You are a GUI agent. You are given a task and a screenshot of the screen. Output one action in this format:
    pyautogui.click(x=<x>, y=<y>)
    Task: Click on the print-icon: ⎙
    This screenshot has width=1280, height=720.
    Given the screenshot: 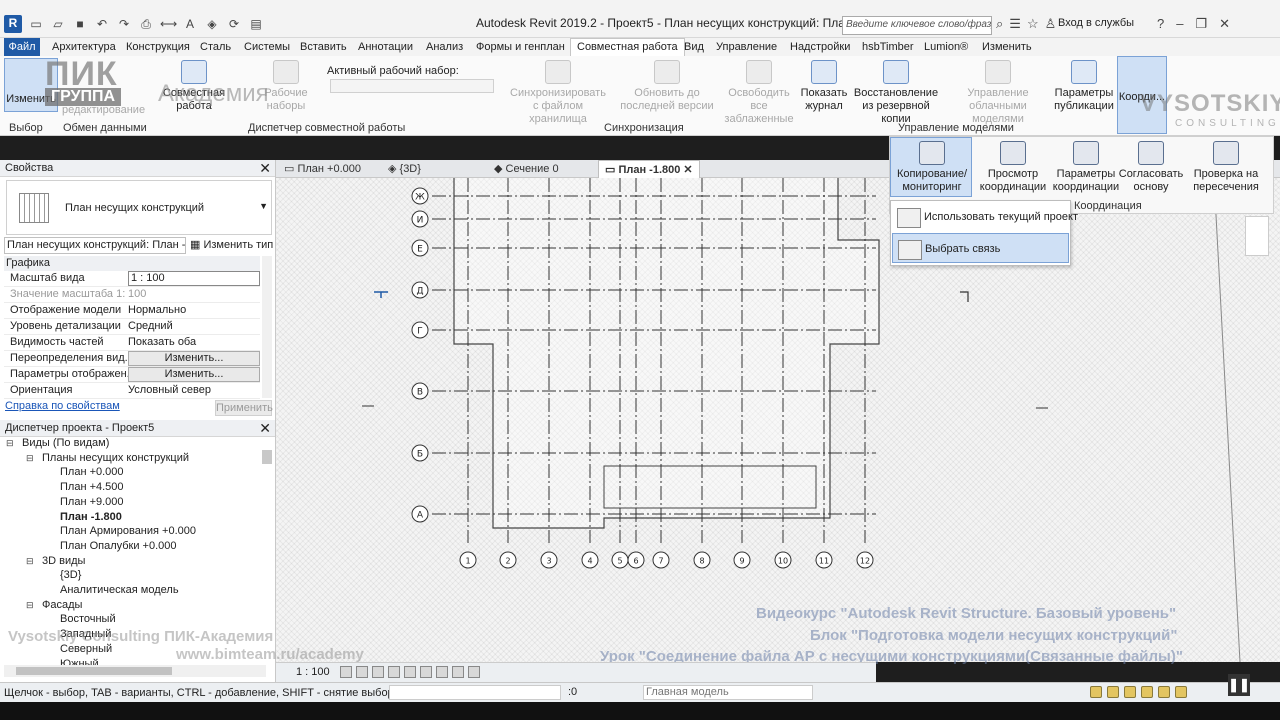 What is the action you would take?
    pyautogui.click(x=146, y=24)
    